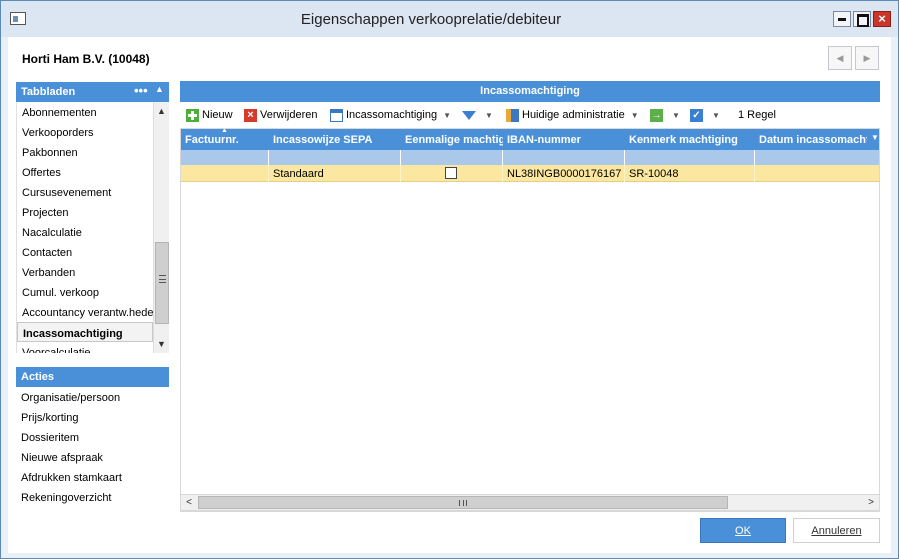 This screenshot has width=899, height=559. What do you see at coordinates (280, 115) in the screenshot?
I see `delete-button: × Verwijderen` at bounding box center [280, 115].